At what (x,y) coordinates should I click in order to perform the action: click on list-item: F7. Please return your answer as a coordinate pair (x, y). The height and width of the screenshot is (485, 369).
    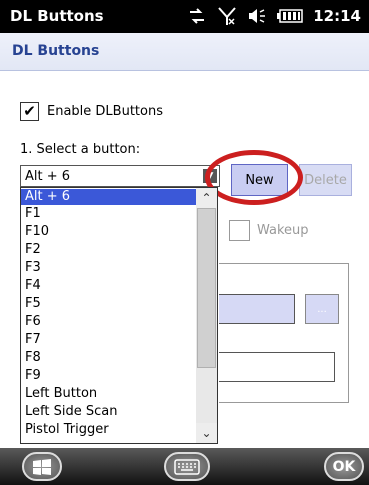
    Looking at the image, I should click on (108, 340).